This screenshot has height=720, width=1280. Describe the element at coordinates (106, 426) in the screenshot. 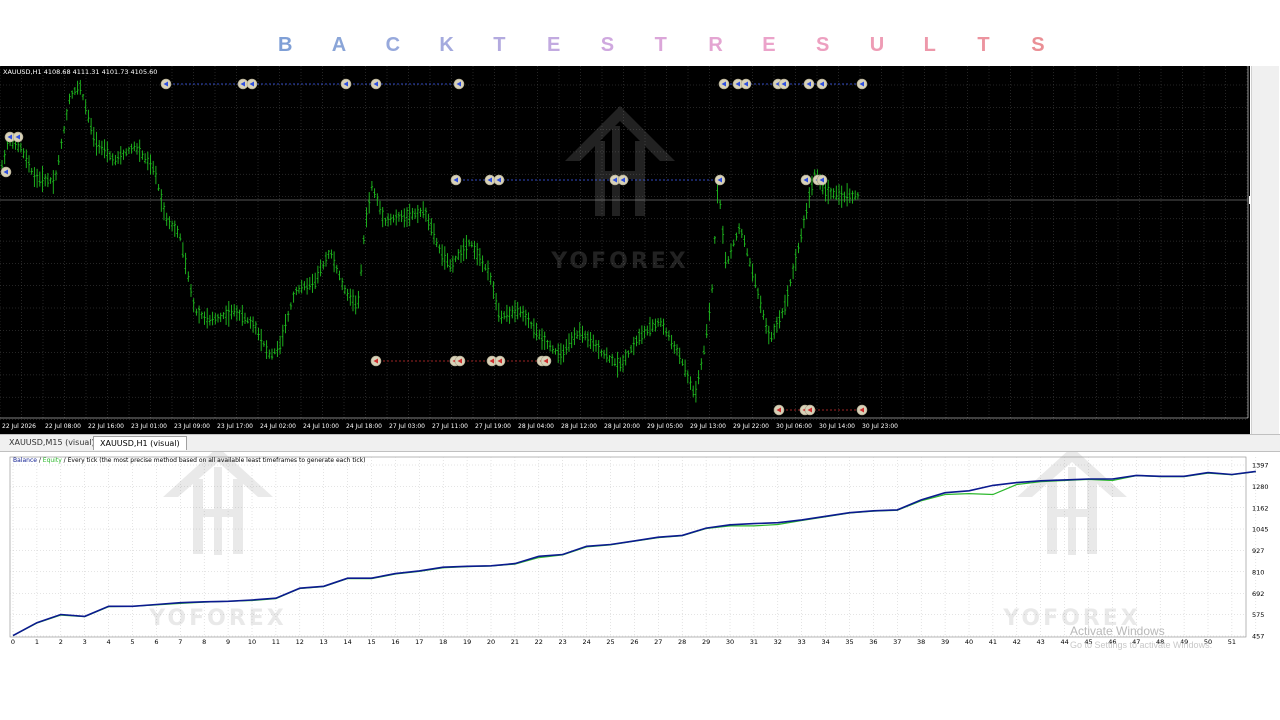

I see `time-tick-label: 22 Jul 16:00` at that location.